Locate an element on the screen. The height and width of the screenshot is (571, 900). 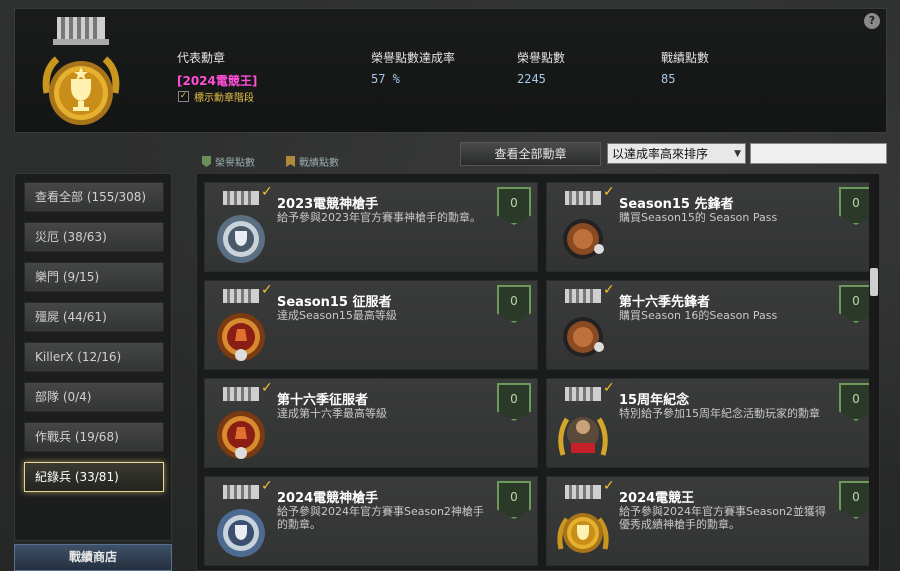
anniversary-medal-icon is located at coordinates (583, 421).